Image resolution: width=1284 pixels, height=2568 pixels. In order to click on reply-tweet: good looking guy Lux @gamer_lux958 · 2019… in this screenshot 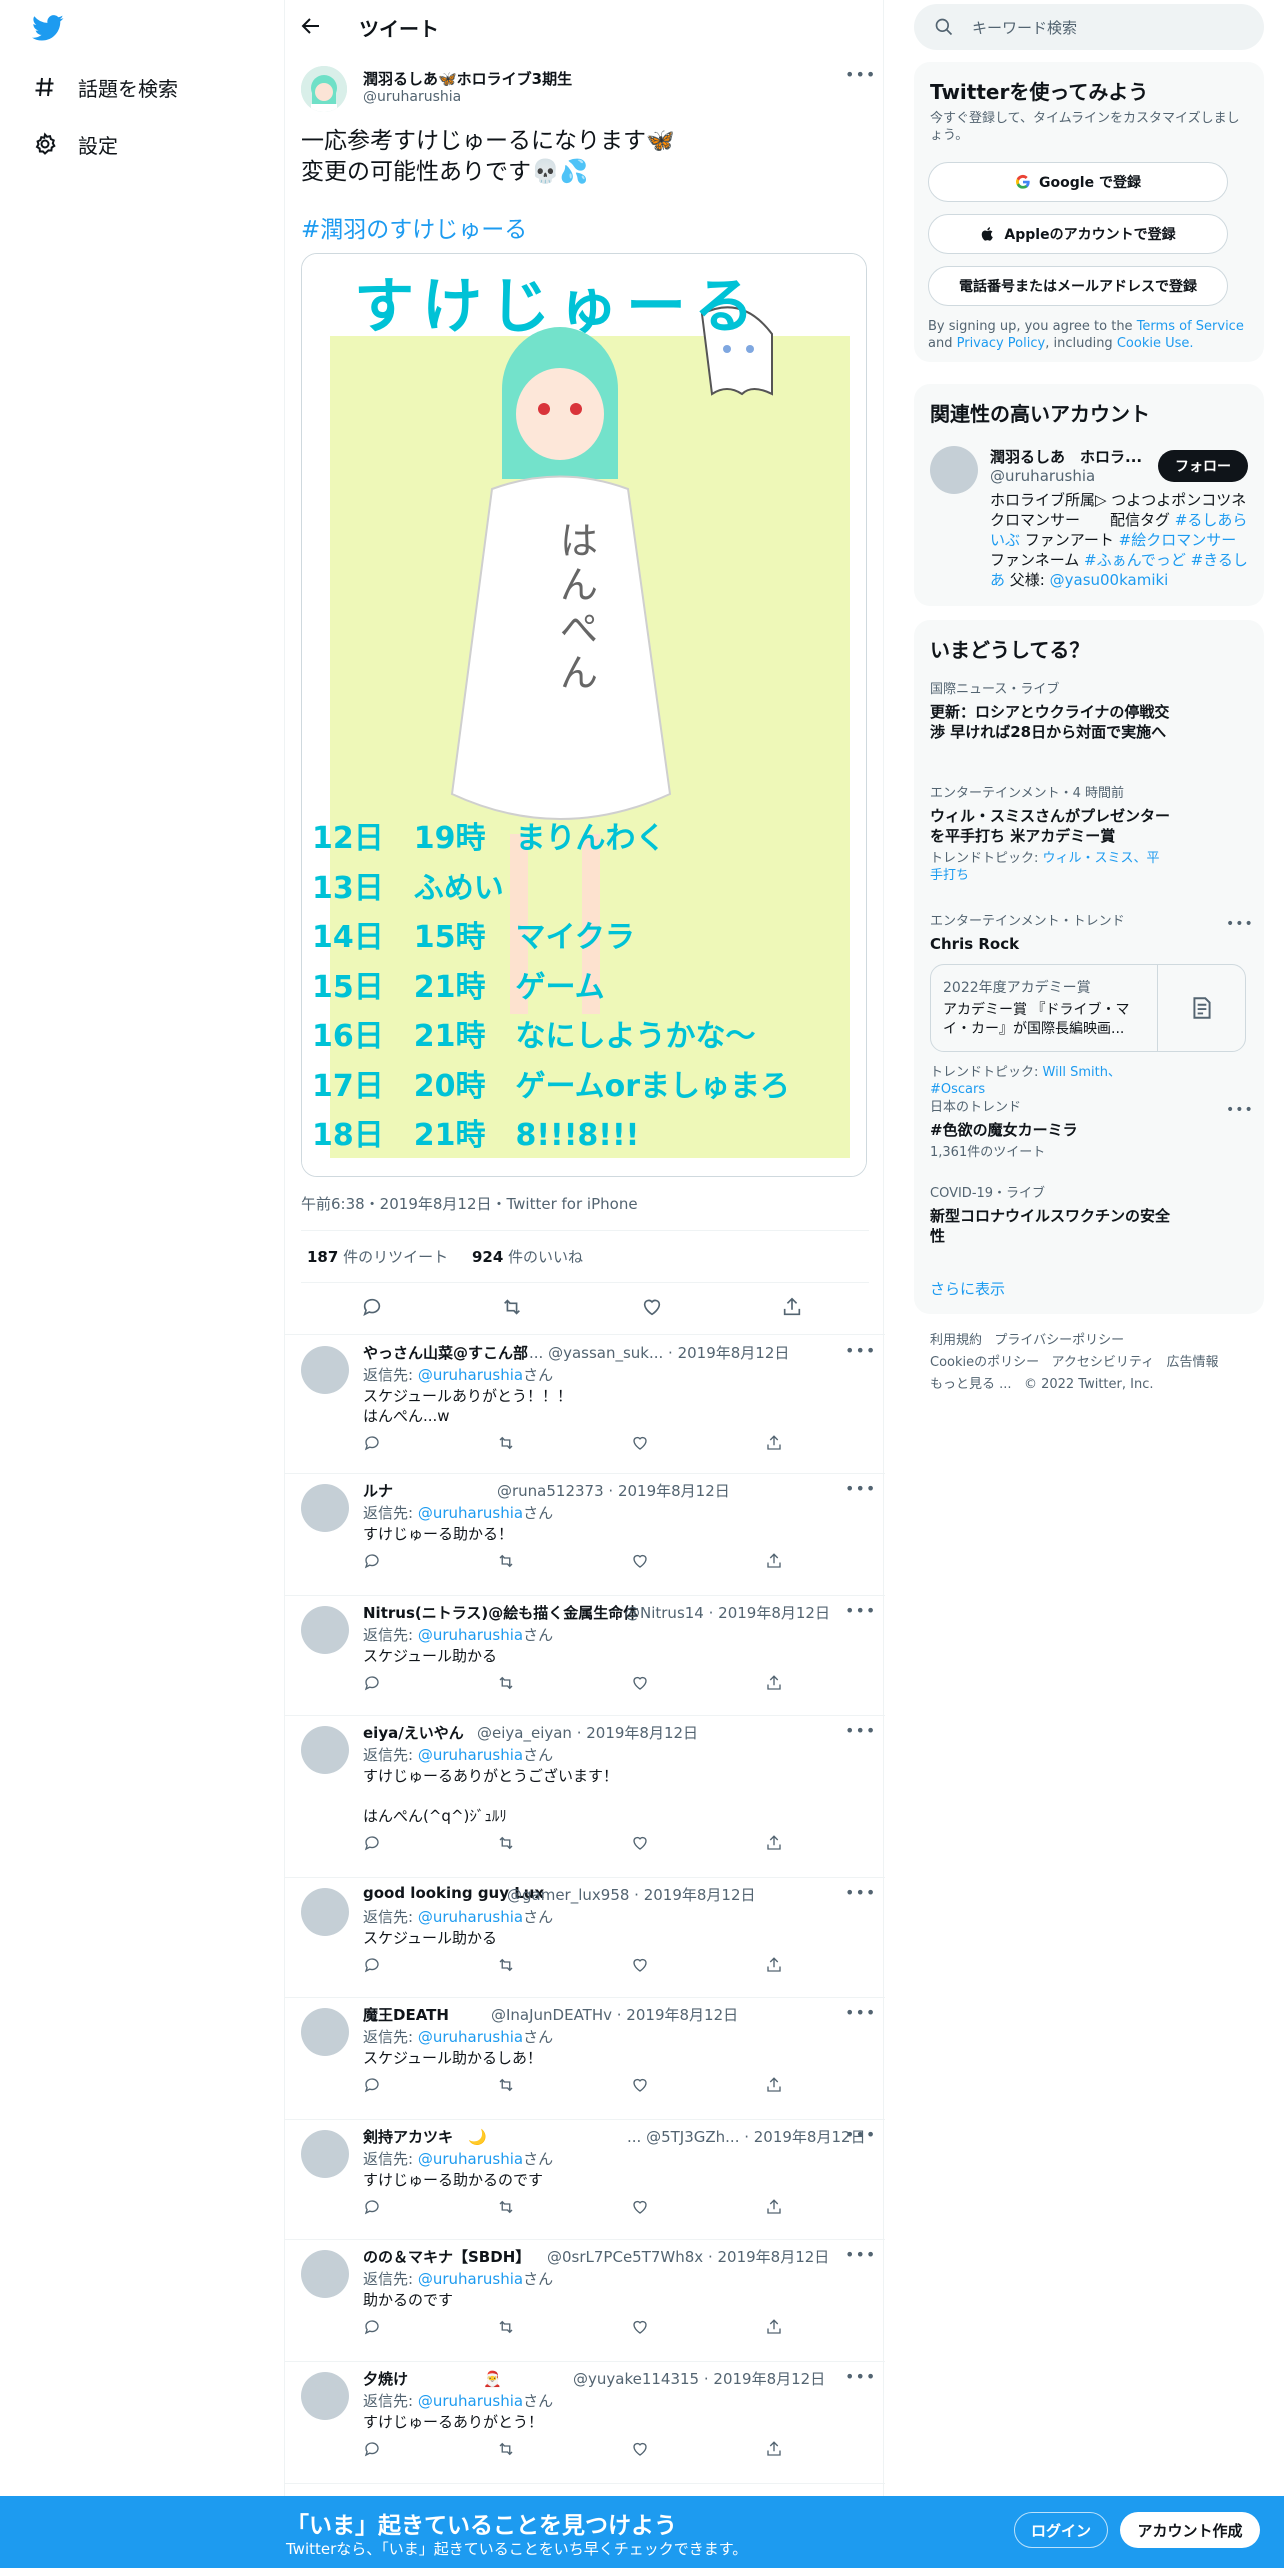, I will do `click(585, 1938)`.